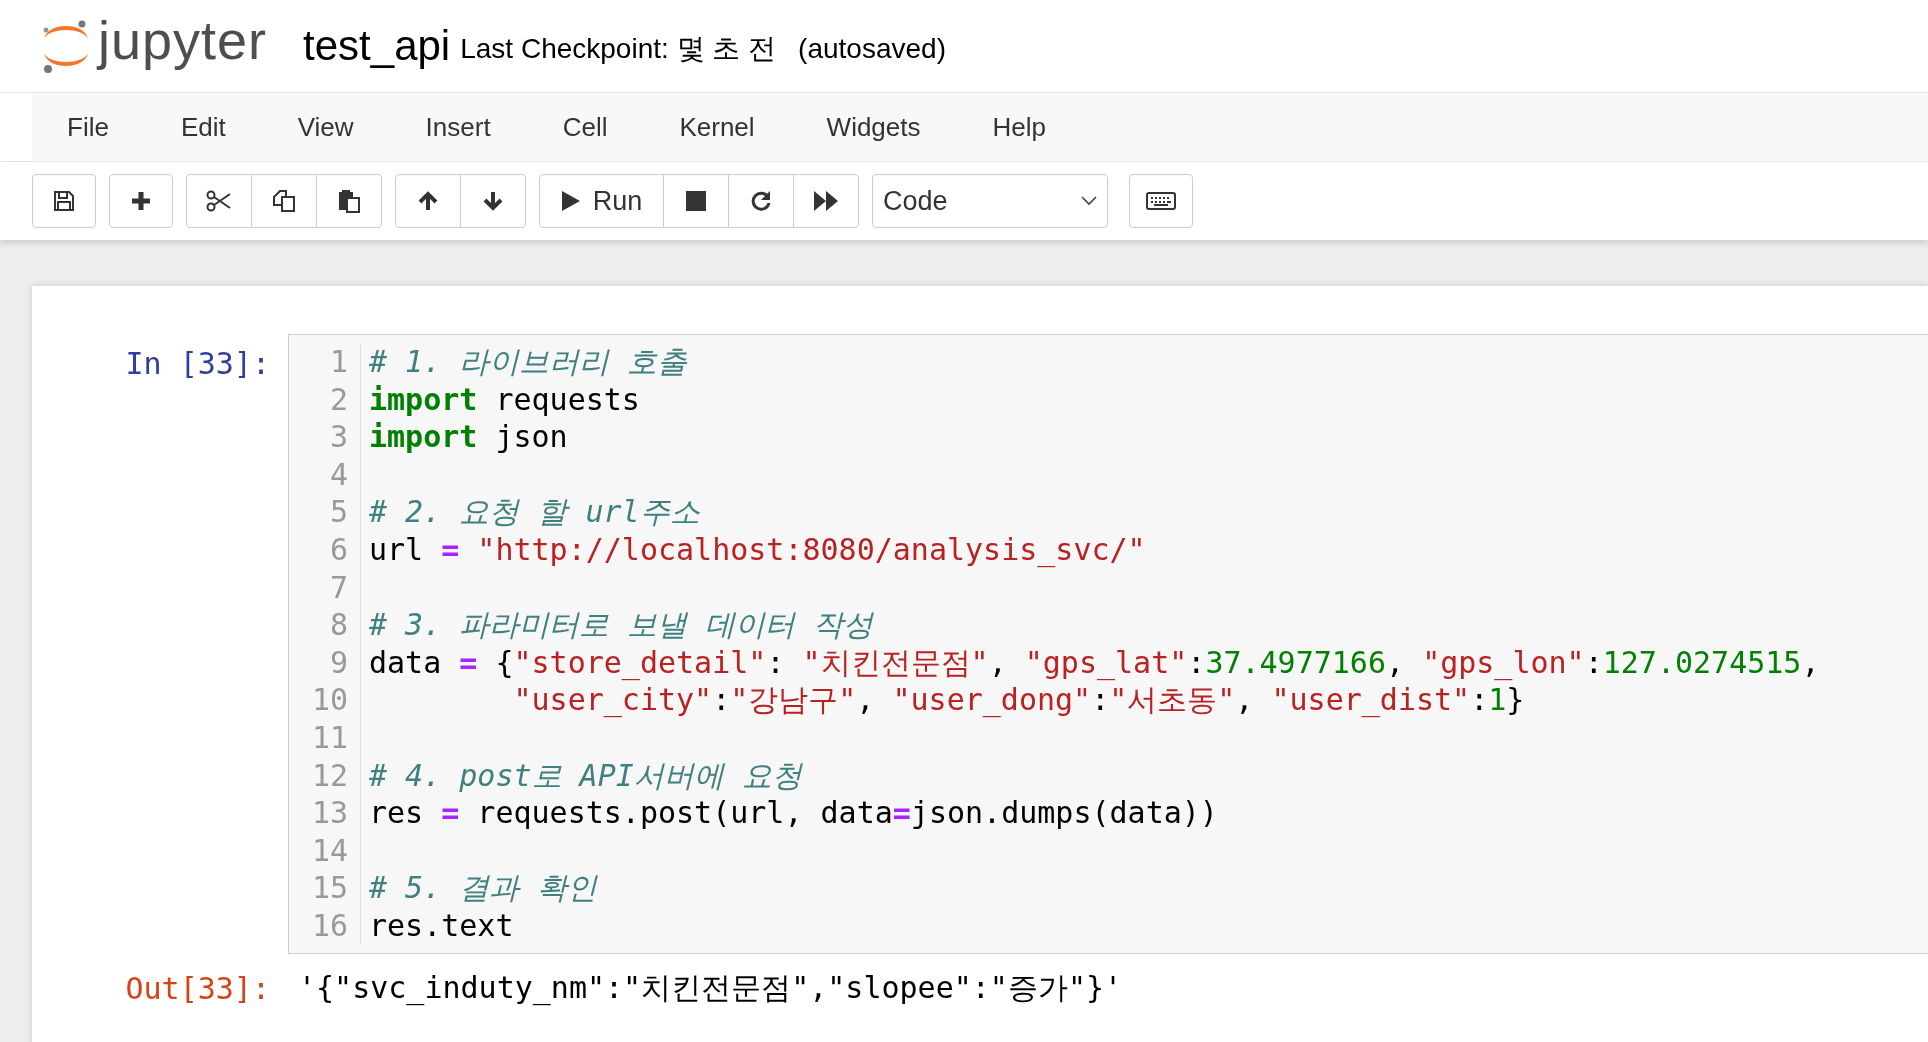 This screenshot has width=1928, height=1042. Describe the element at coordinates (1094, 662) in the screenshot. I see `code-line: data = {"store_detail": "치킨전문점", "gps_lat":37.4977166, "gps_lon":127.0274515,` at that location.